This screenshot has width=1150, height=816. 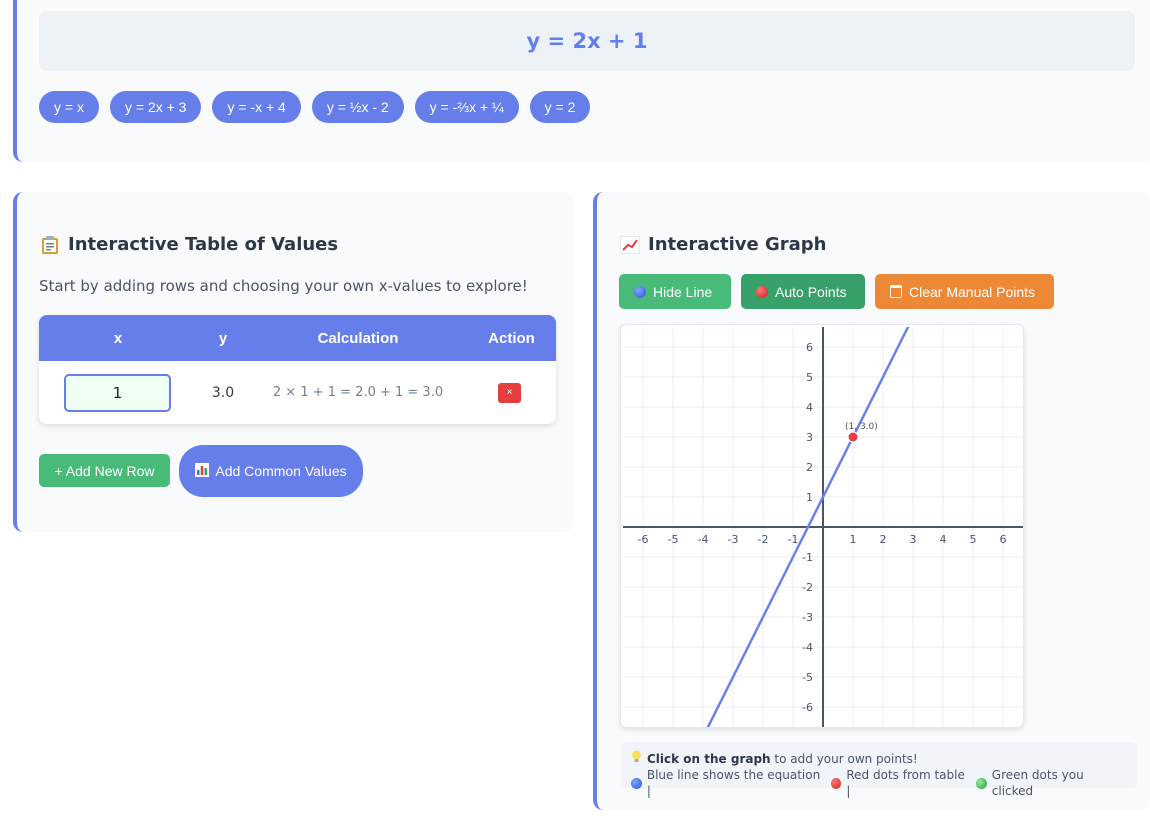 What do you see at coordinates (466, 107) in the screenshot?
I see `preset-button: y = -⅔x + ¼` at bounding box center [466, 107].